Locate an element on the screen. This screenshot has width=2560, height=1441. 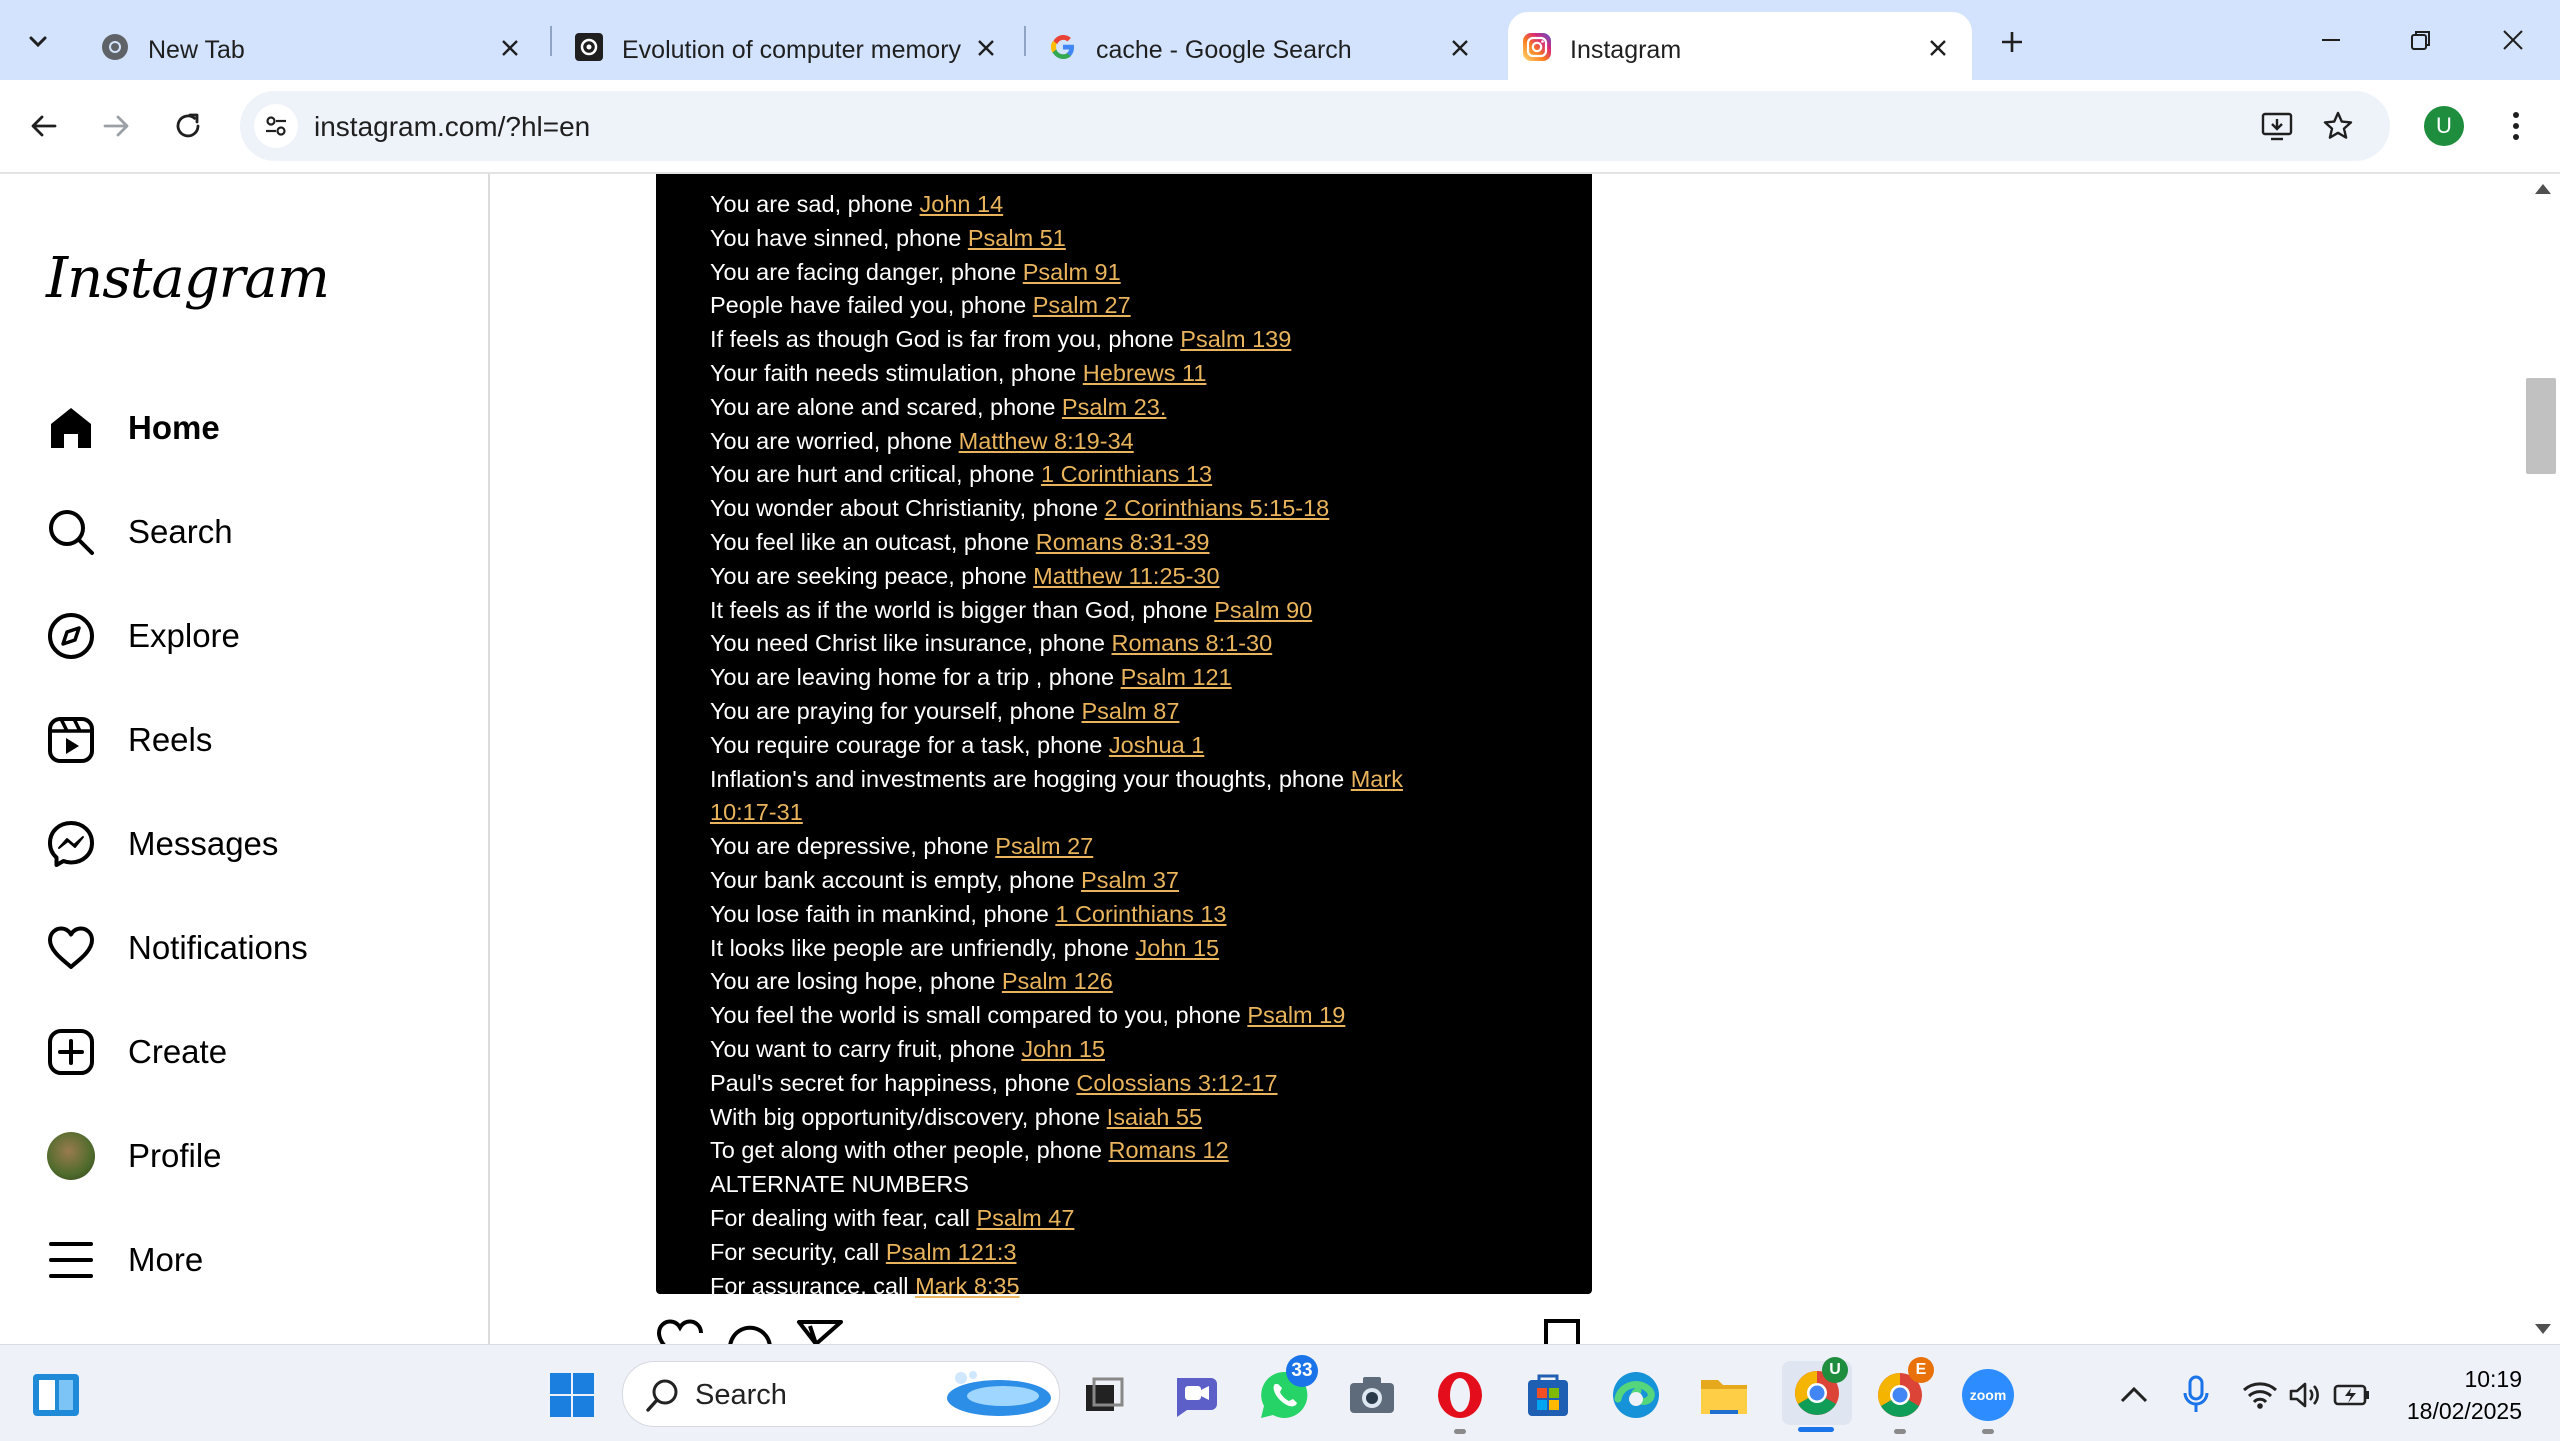
heart-icon is located at coordinates (71, 948).